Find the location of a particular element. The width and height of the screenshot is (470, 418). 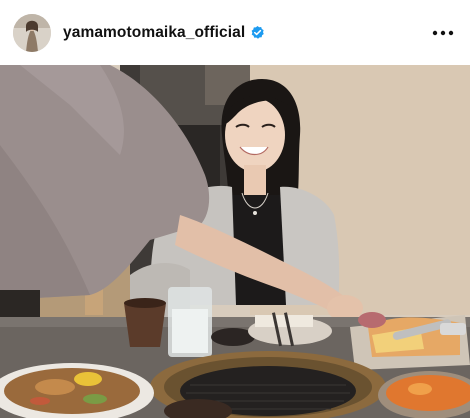

more-options-button is located at coordinates (443, 33).